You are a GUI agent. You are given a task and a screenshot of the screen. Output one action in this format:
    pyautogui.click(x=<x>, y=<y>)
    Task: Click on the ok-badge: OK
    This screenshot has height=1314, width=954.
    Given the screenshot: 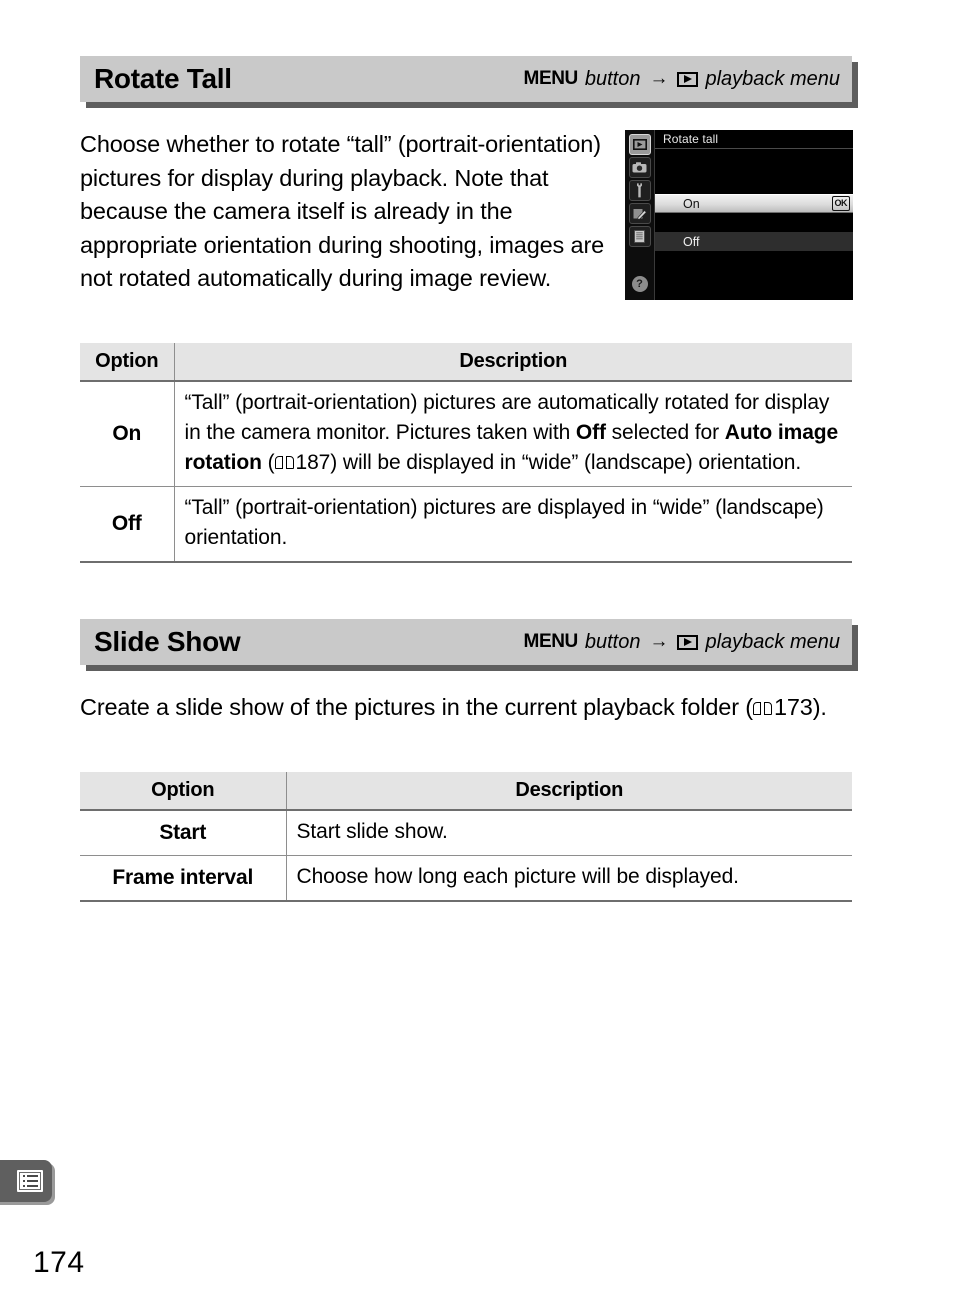 What is the action you would take?
    pyautogui.click(x=840, y=203)
    